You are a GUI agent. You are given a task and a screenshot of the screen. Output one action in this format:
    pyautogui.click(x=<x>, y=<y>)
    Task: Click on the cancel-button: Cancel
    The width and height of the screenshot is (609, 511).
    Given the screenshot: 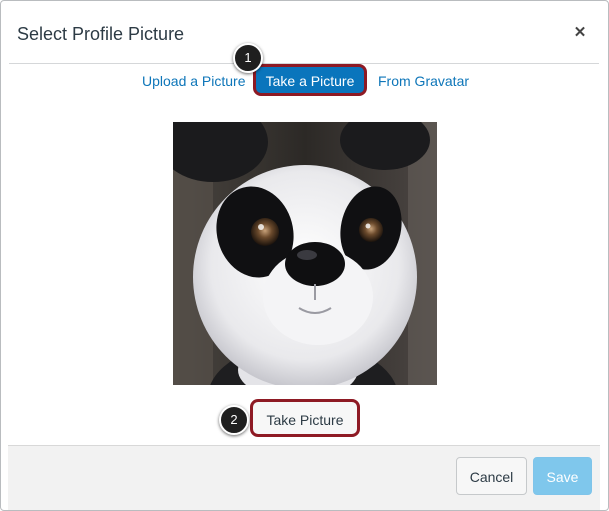 What is the action you would take?
    pyautogui.click(x=491, y=476)
    